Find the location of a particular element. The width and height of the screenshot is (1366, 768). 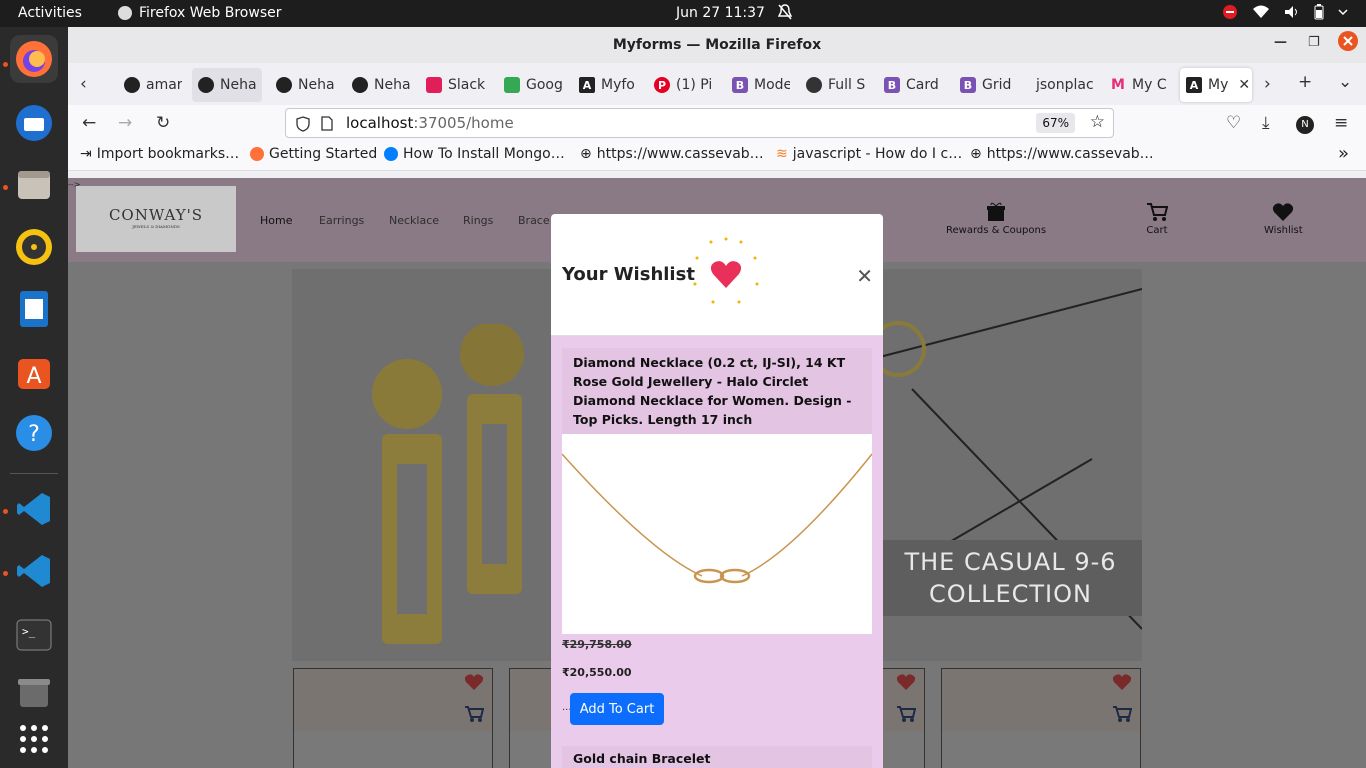

back-button: ← is located at coordinates (89, 123).